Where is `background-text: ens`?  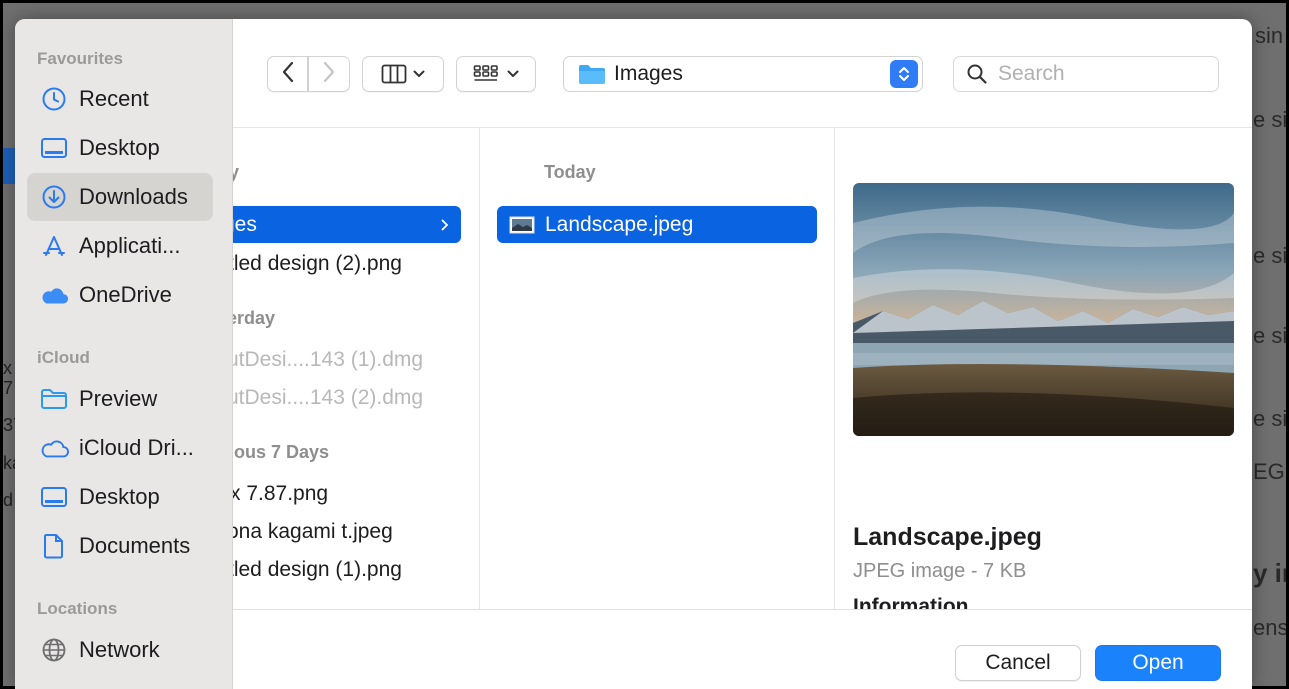
background-text: ens is located at coordinates (1269, 627).